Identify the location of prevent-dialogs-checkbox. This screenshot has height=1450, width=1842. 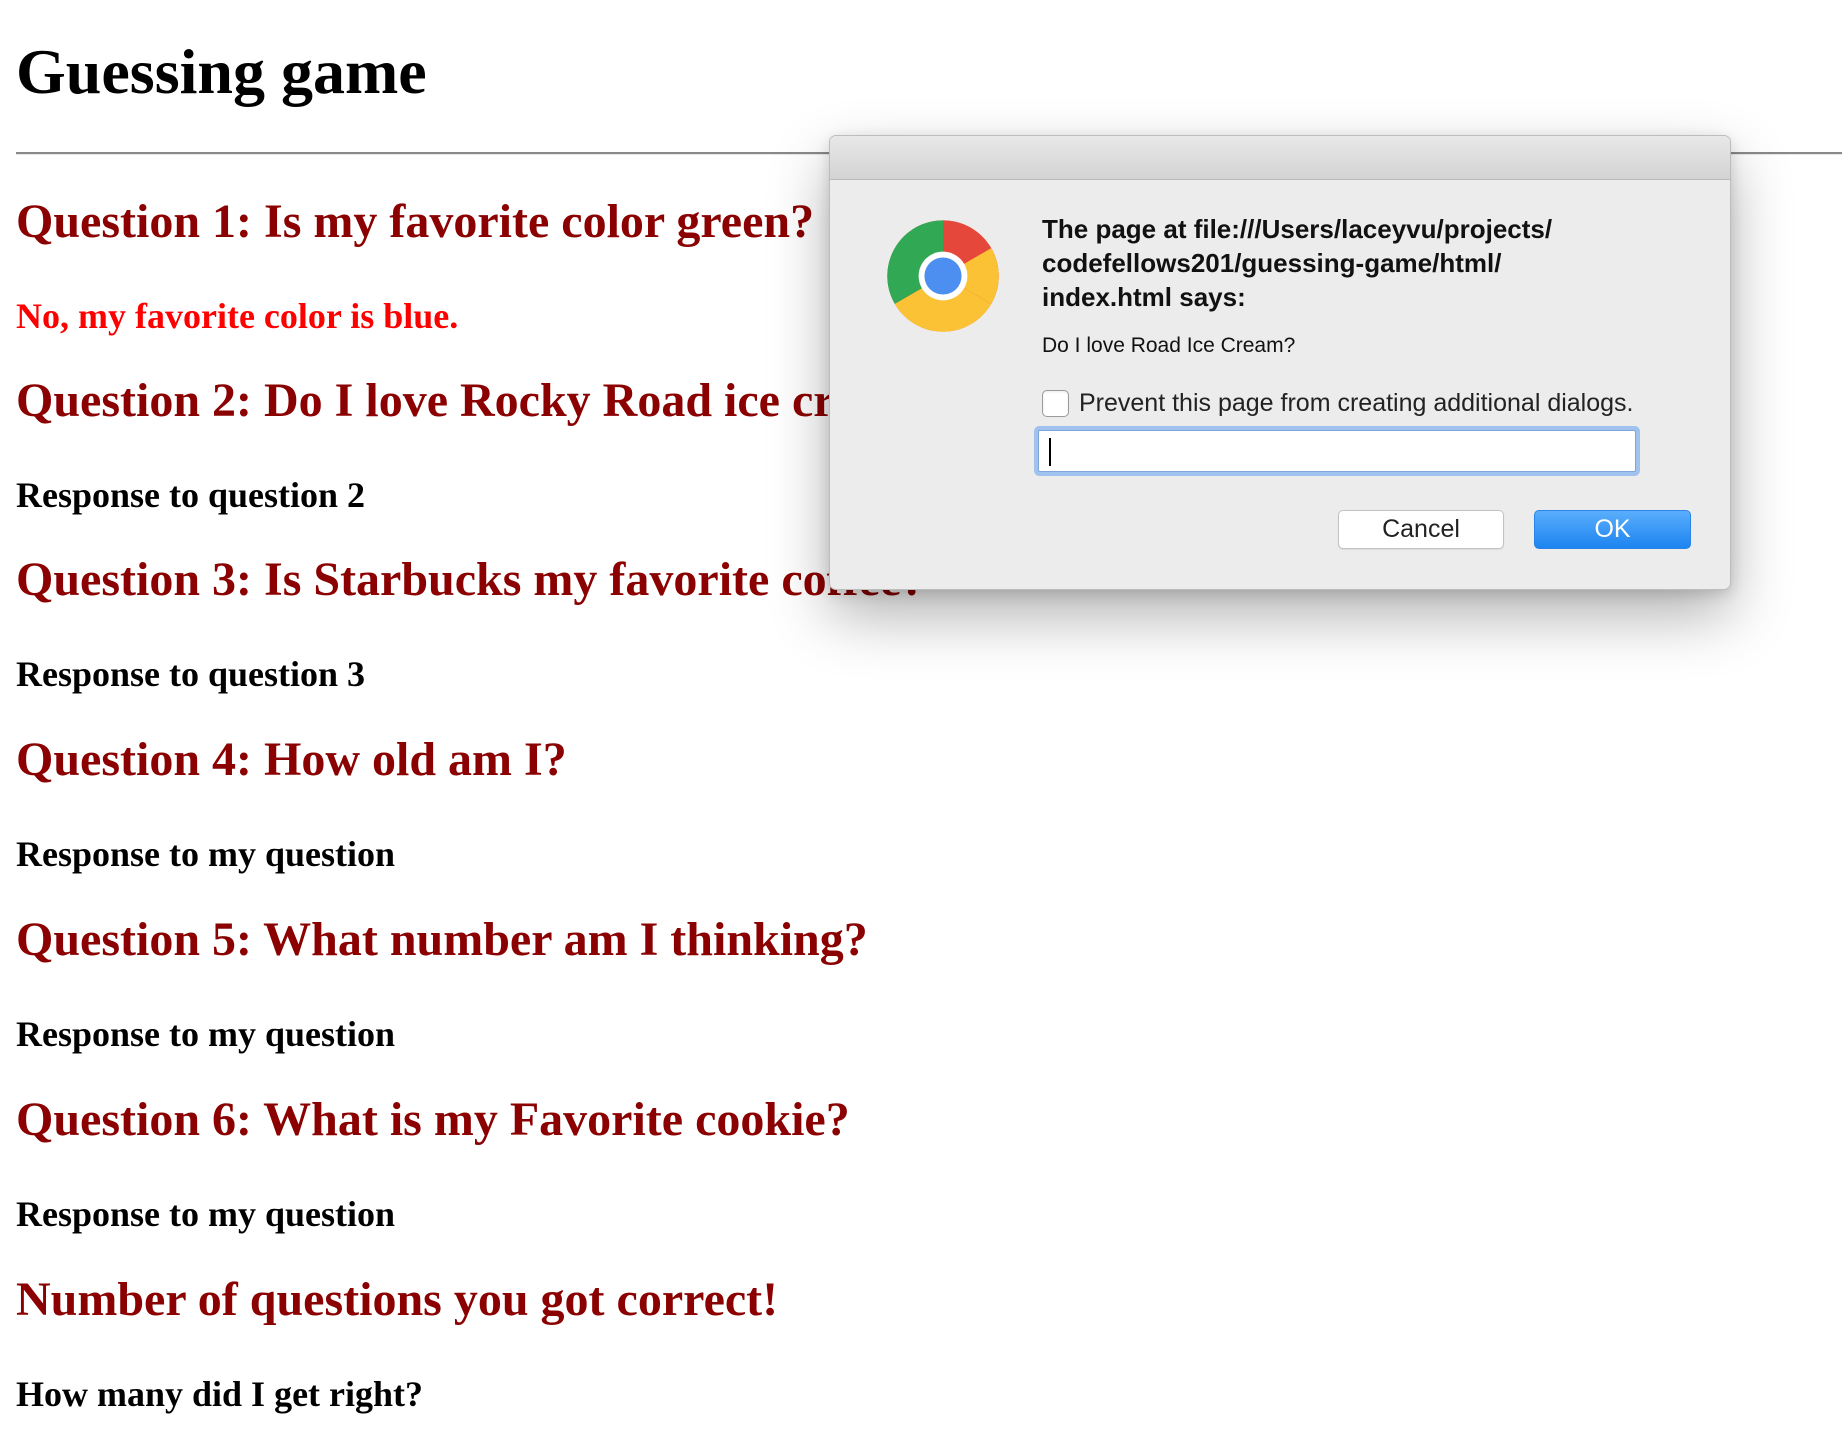
(1055, 403).